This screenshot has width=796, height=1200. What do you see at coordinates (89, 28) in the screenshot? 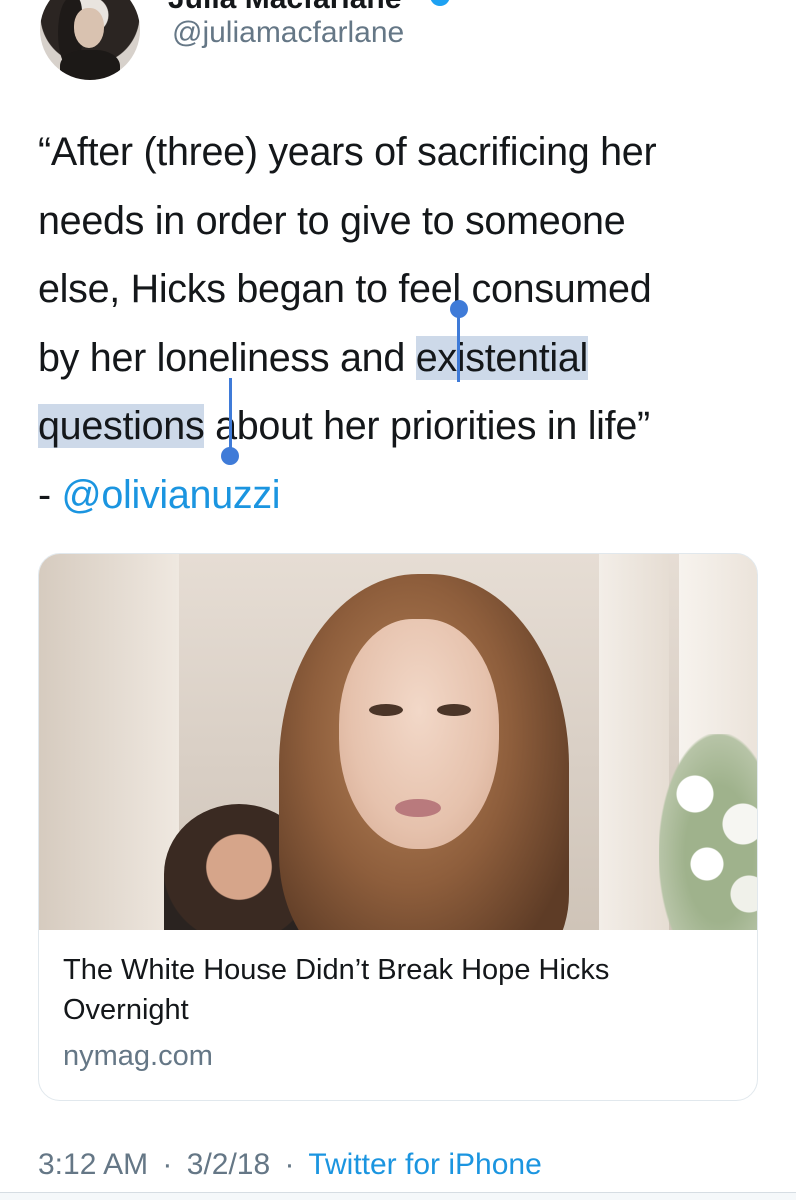
I see `avatar-face` at bounding box center [89, 28].